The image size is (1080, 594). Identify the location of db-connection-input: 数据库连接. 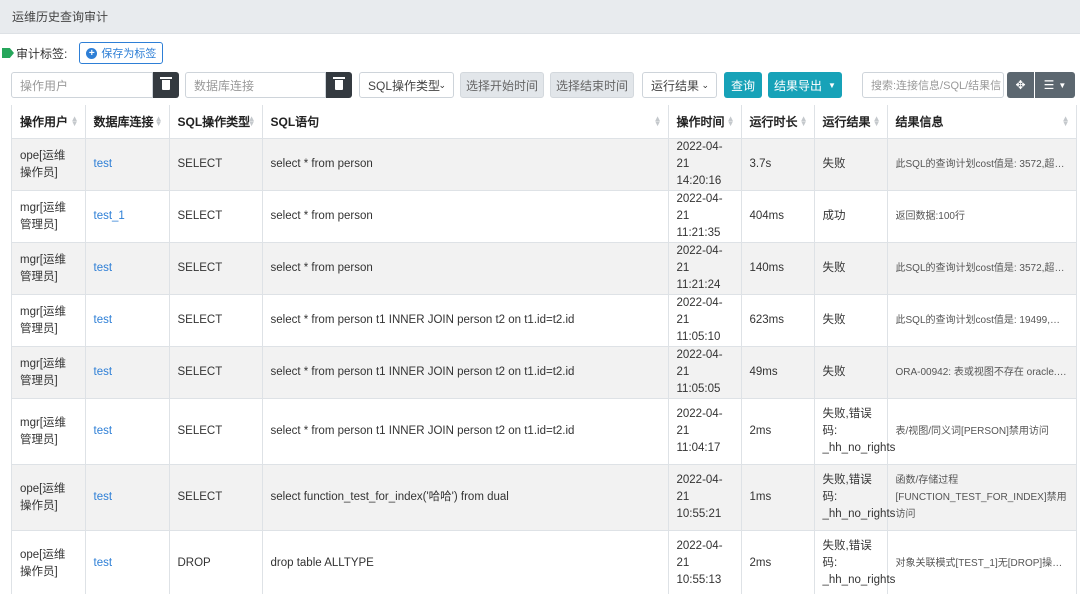
(255, 85).